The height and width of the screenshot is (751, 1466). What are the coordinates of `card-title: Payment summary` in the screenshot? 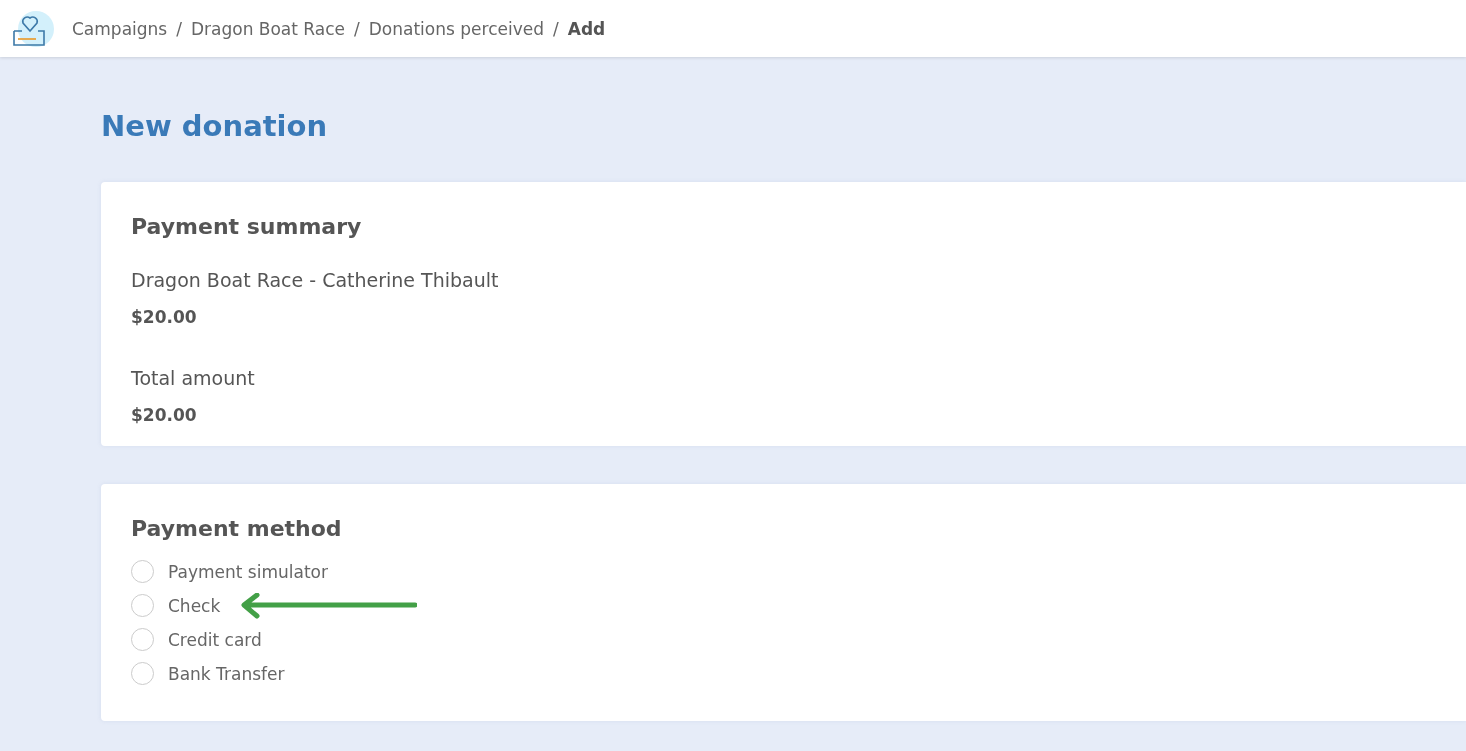 It's located at (247, 226).